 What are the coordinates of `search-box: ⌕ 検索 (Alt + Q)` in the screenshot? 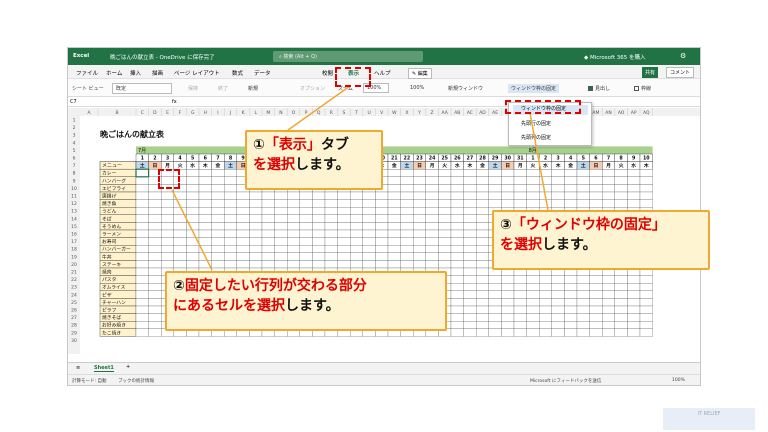 It's located at (348, 56).